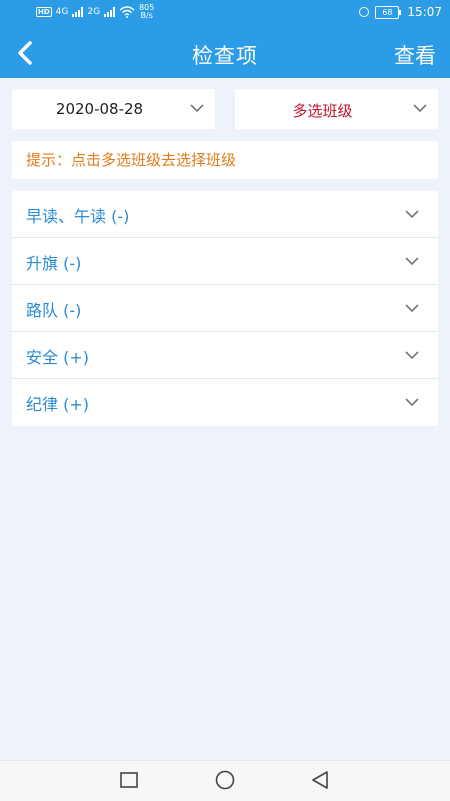 Image resolution: width=450 pixels, height=801 pixels. I want to click on circle-icon, so click(225, 780).